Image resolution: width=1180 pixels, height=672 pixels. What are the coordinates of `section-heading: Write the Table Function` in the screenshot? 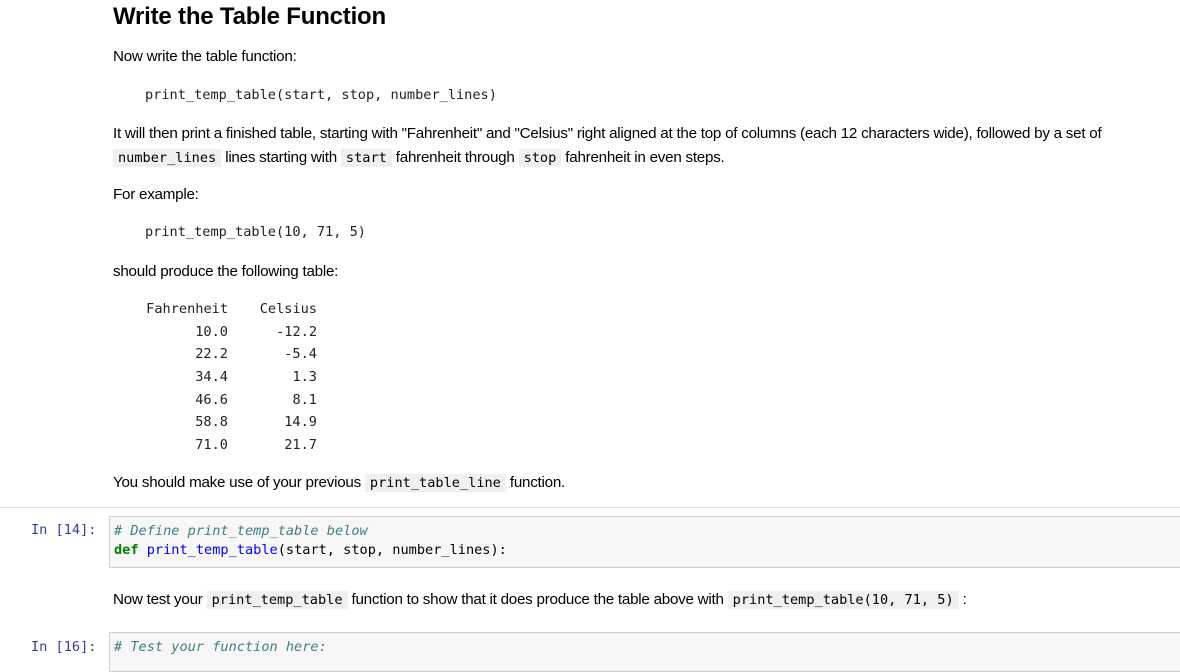 It's located at (249, 16).